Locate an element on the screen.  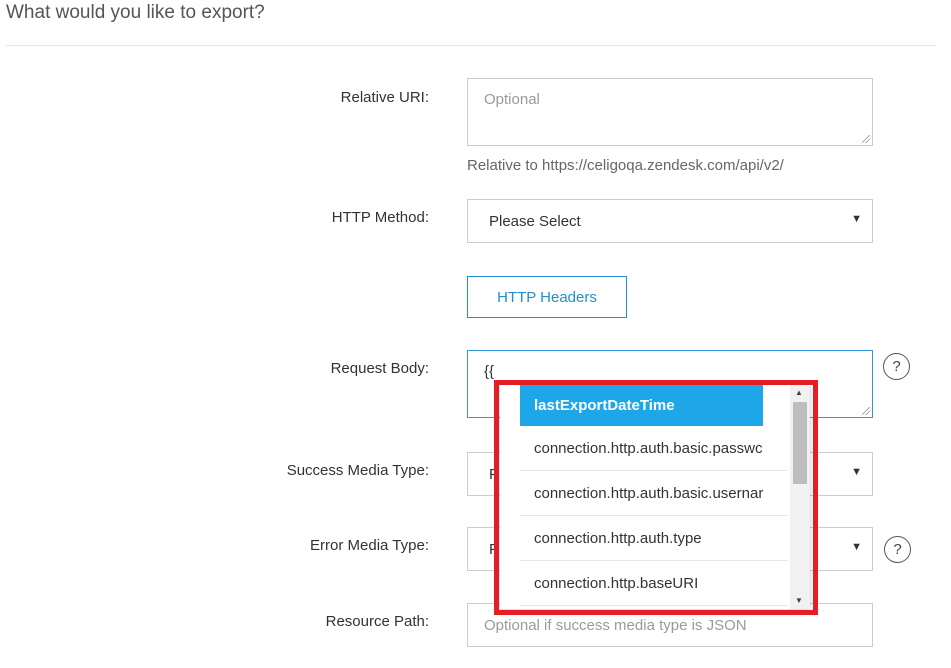
relative-uri-input: Optional is located at coordinates (670, 112).